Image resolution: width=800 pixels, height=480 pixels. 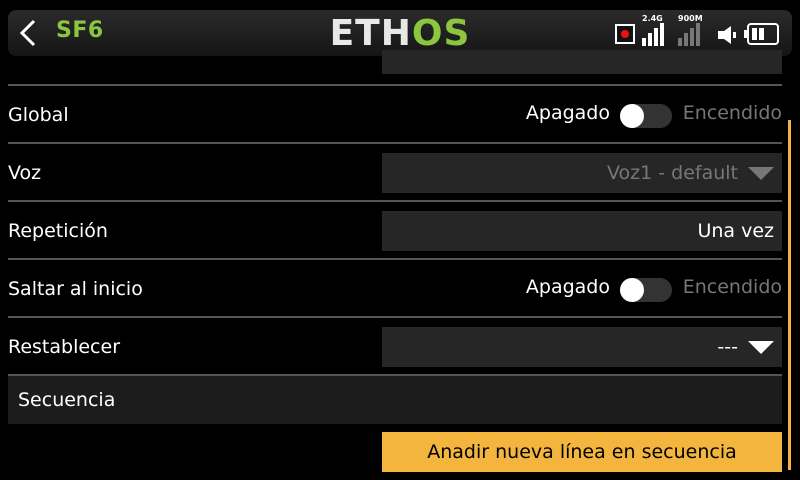 What do you see at coordinates (75, 289) in the screenshot?
I see `skip-start-label: Saltar al inicio` at bounding box center [75, 289].